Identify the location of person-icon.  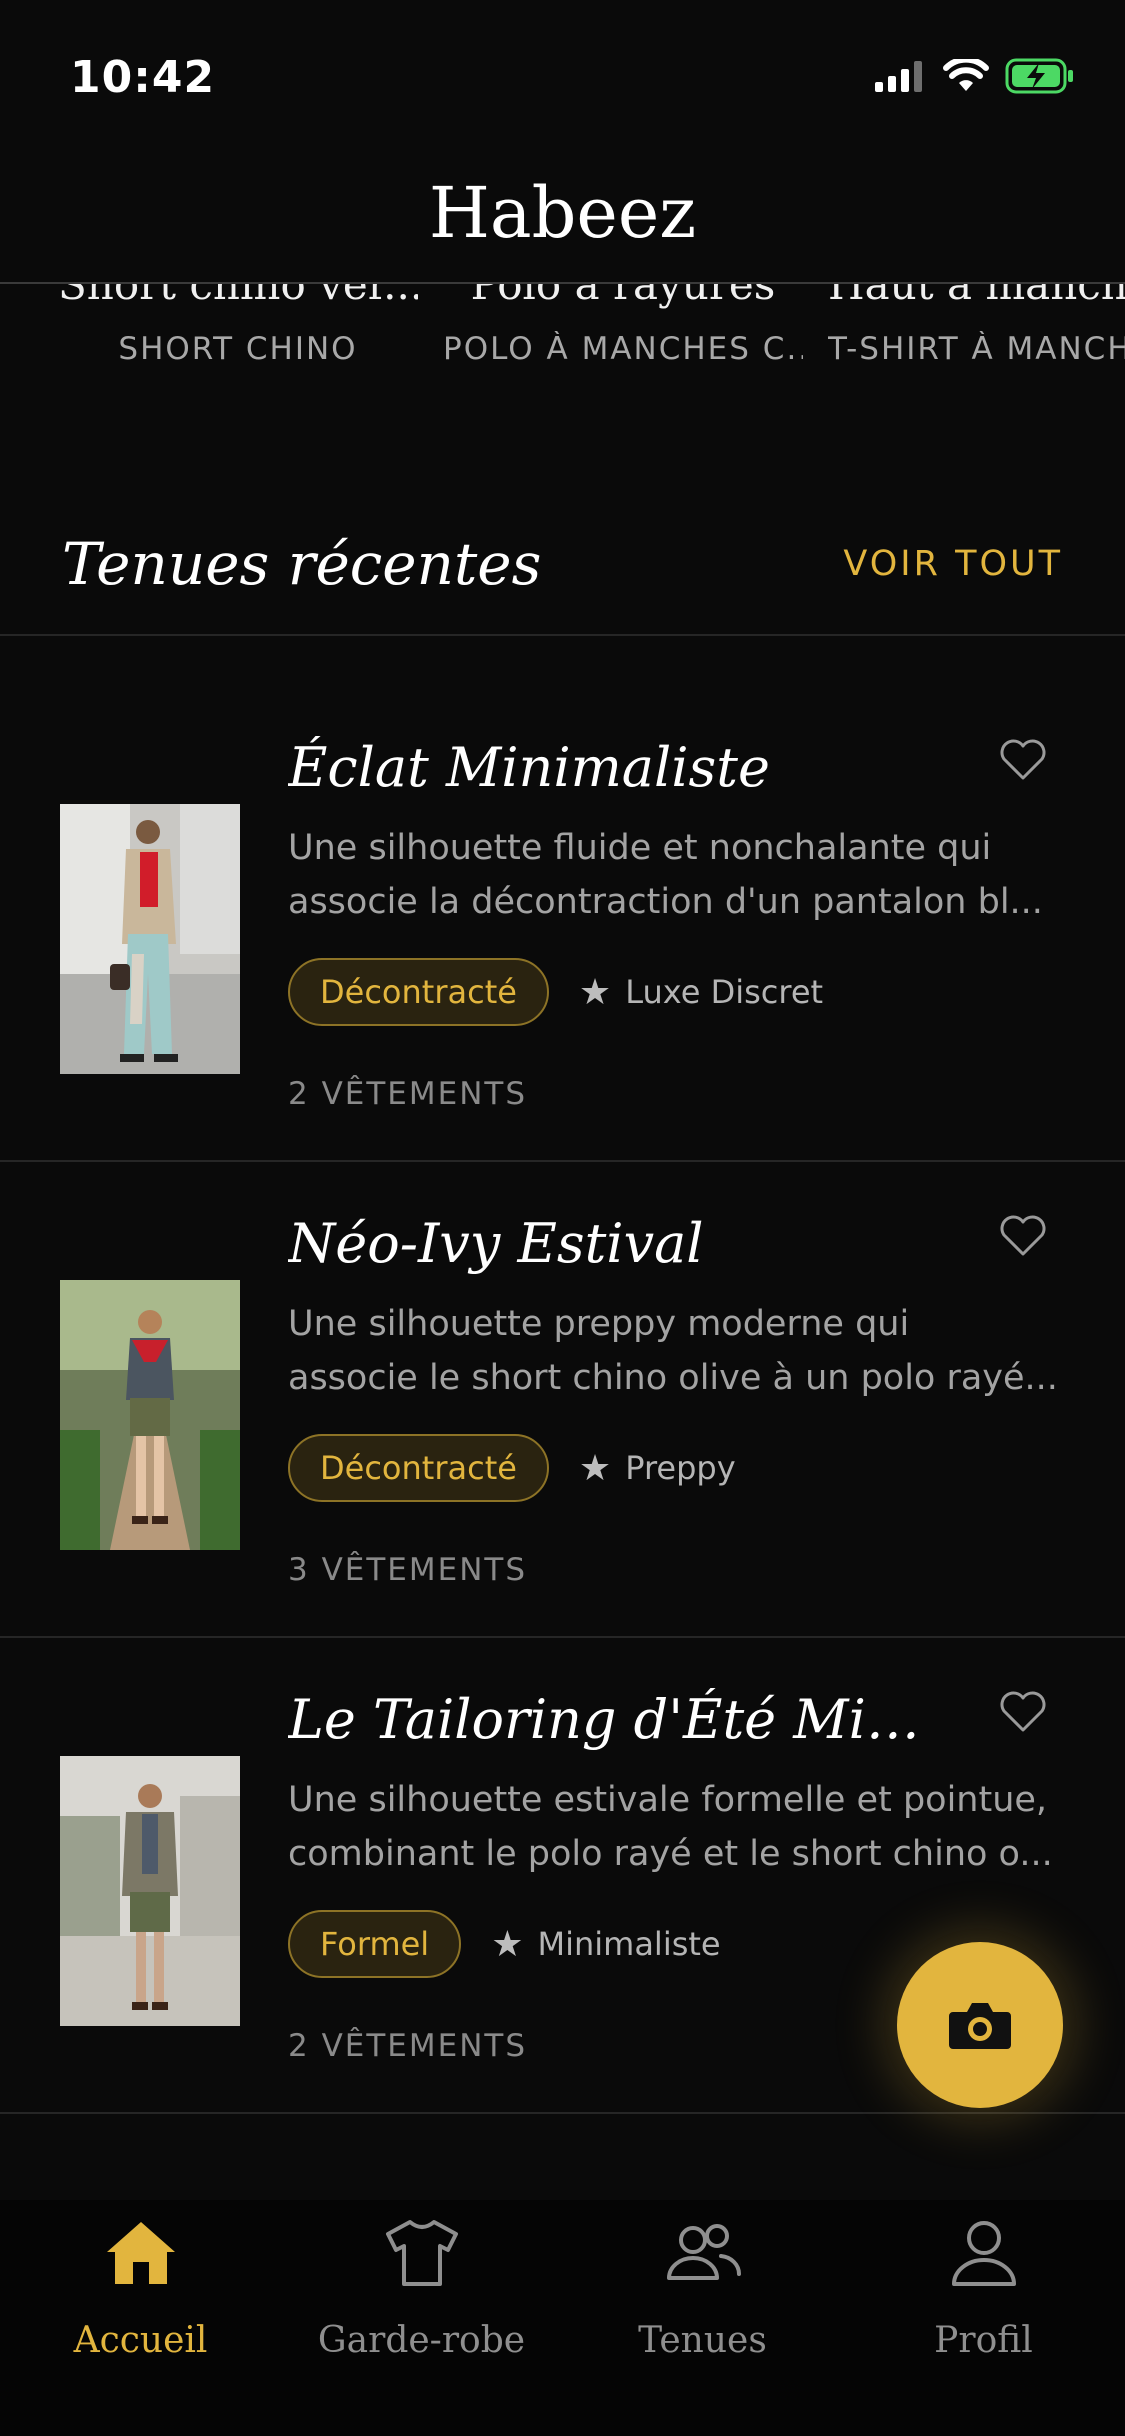
(983, 2253).